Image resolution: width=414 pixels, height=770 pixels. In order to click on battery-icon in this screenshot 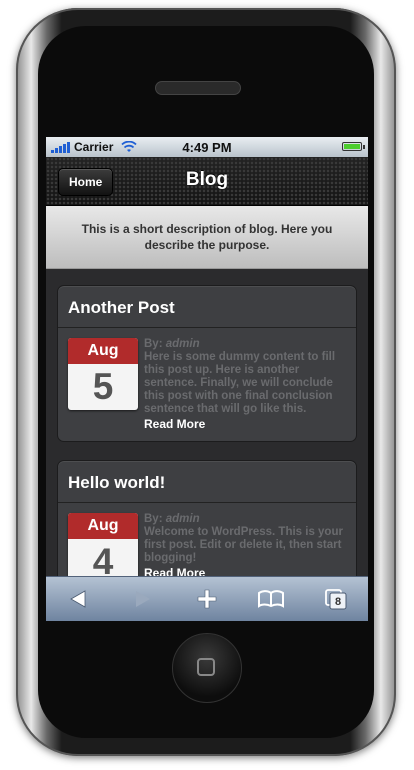, I will do `click(353, 146)`.